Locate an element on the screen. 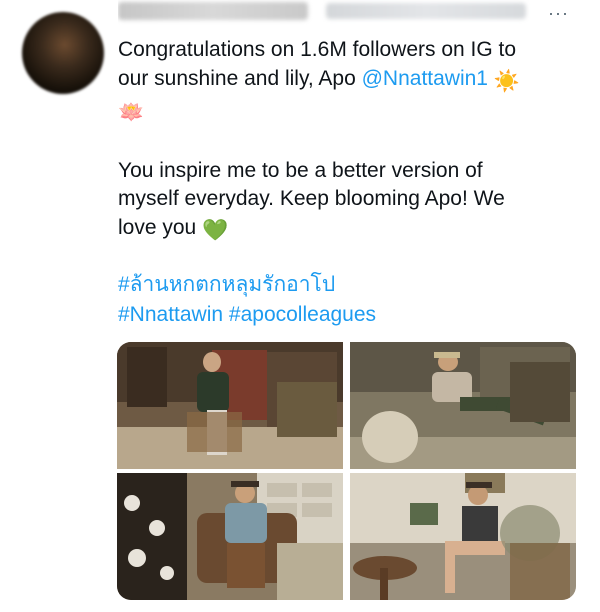 The image size is (600, 612). hashtag-nnattawin: #Nnattawin is located at coordinates (170, 314).